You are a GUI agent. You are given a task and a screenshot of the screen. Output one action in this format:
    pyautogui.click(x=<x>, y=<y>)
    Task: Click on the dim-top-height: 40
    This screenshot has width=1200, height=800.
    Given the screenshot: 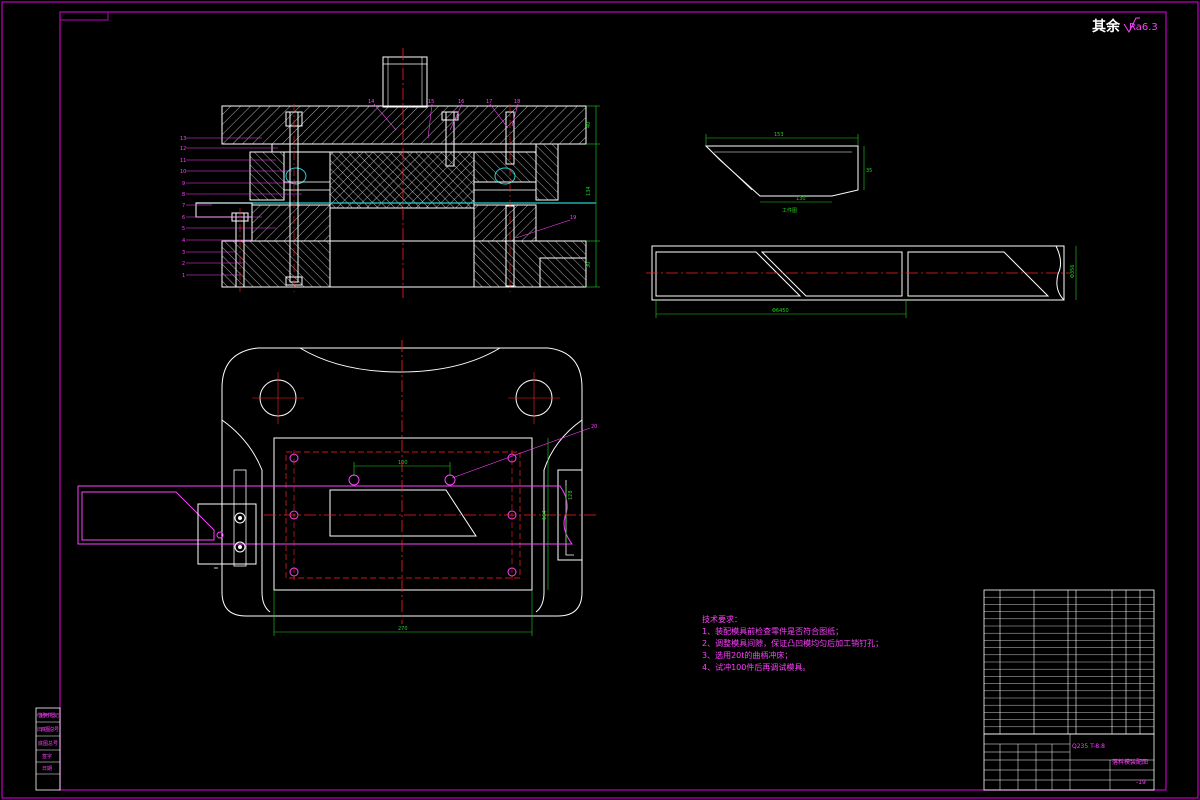 What is the action you would take?
    pyautogui.click(x=589, y=125)
    